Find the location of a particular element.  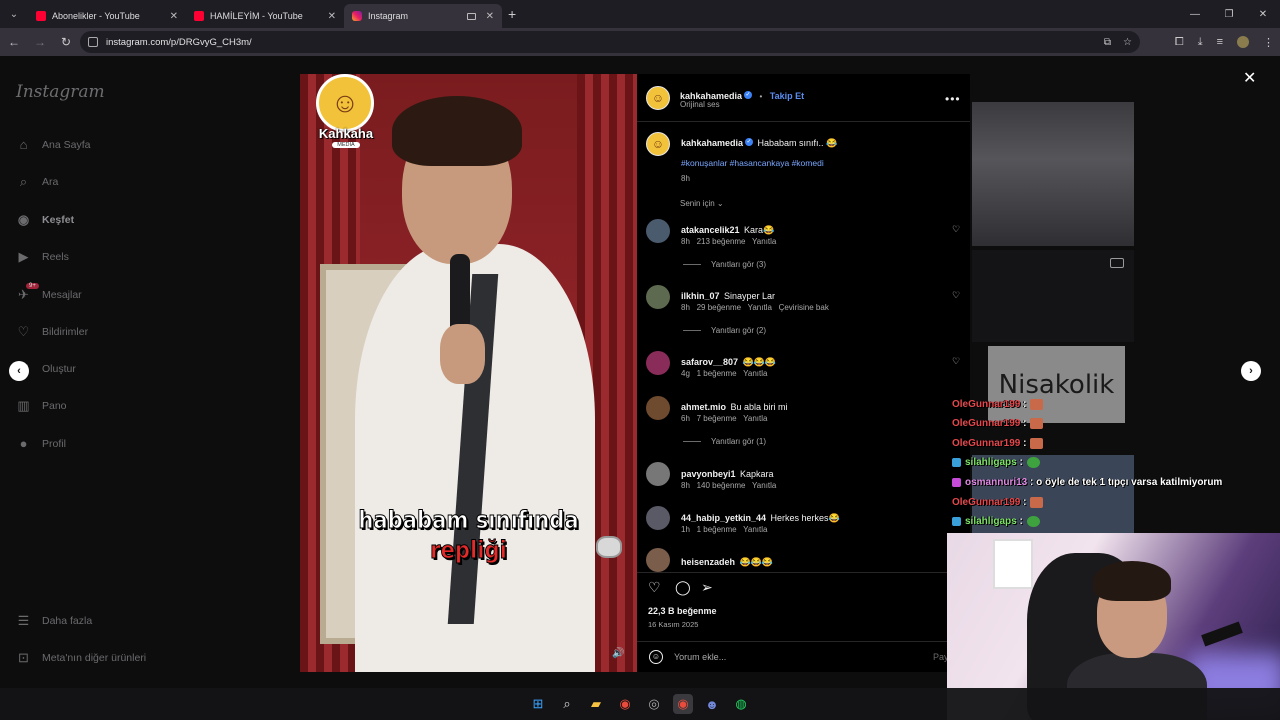

audio-label: Orijinal ses is located at coordinates (700, 104).